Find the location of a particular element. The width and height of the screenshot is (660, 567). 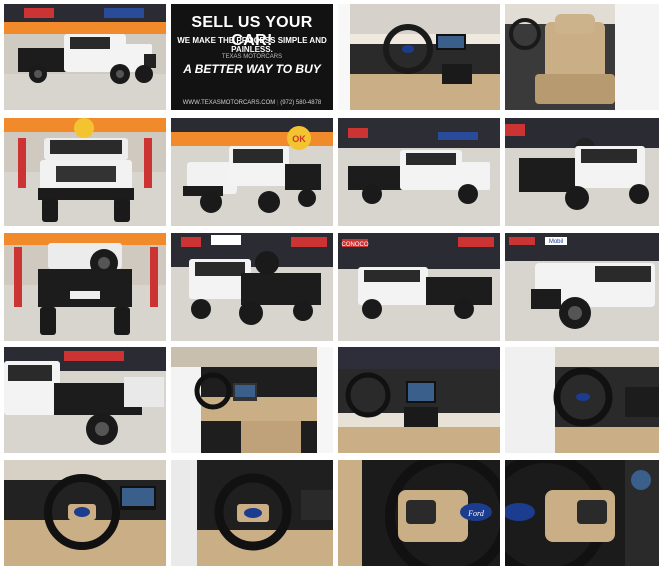

photo-interior-seats is located at coordinates (582, 57).